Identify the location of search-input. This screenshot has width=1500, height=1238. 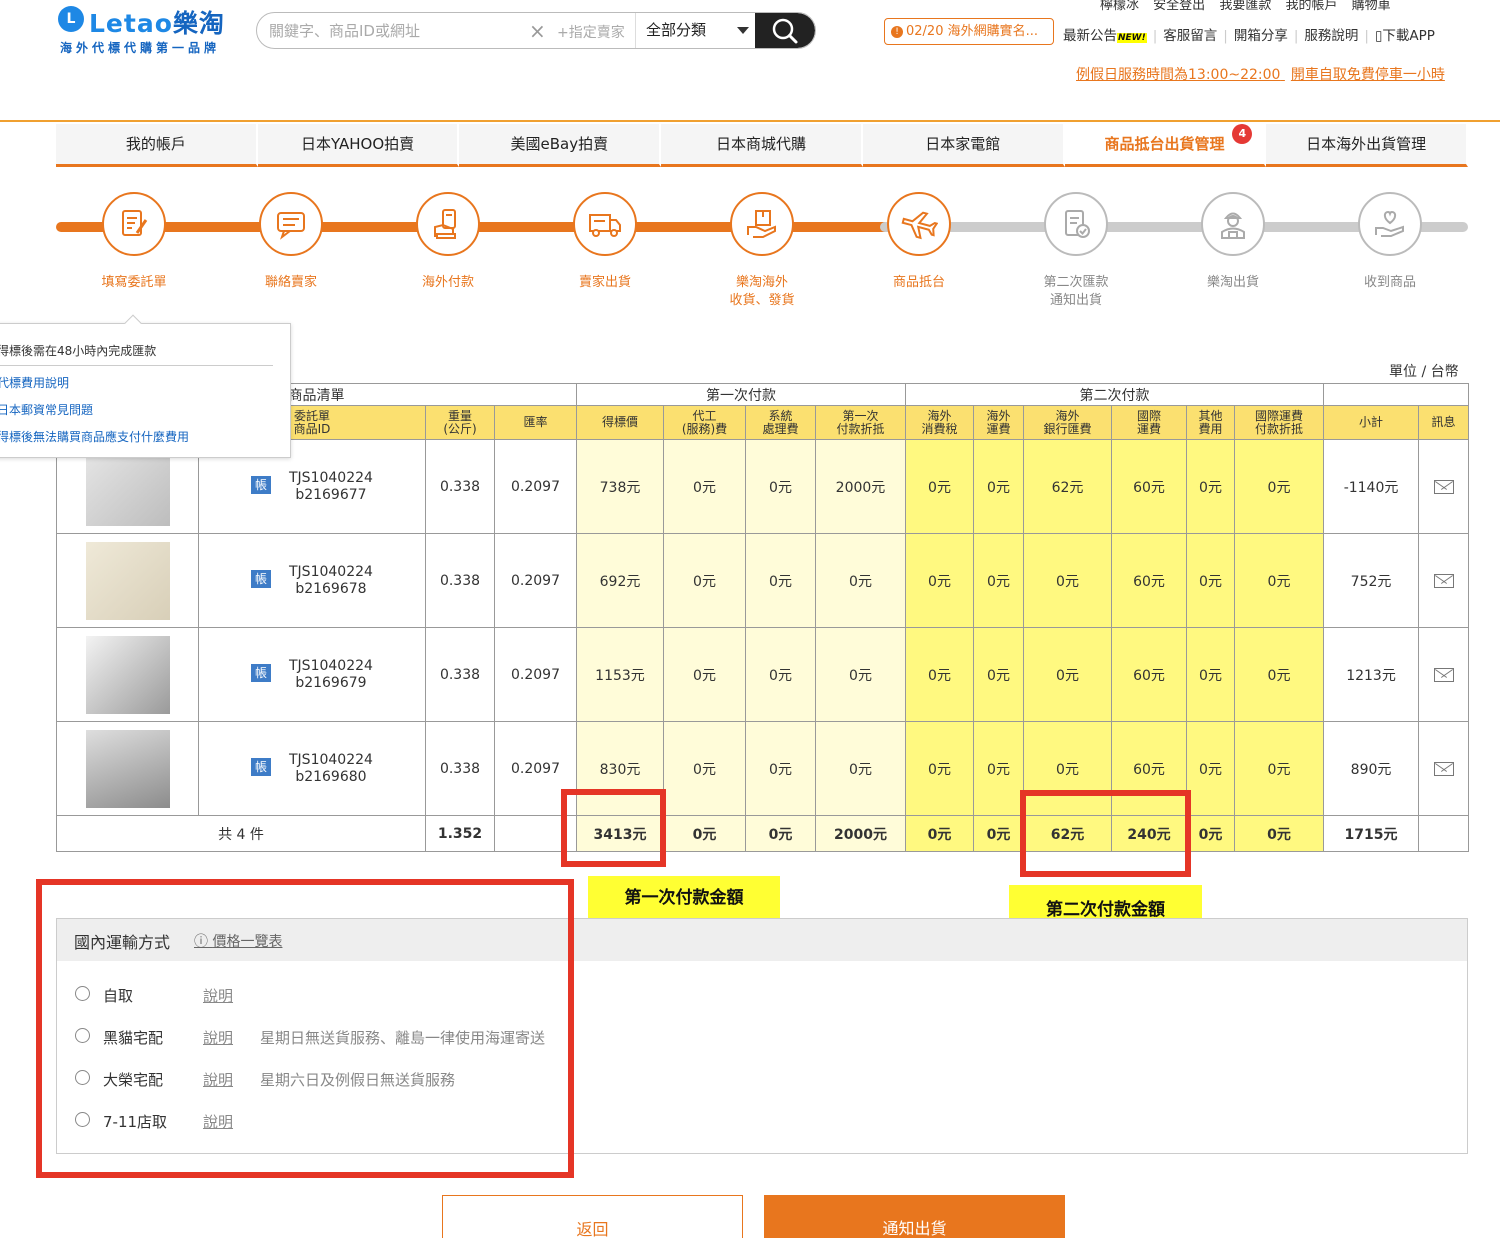
(391, 30).